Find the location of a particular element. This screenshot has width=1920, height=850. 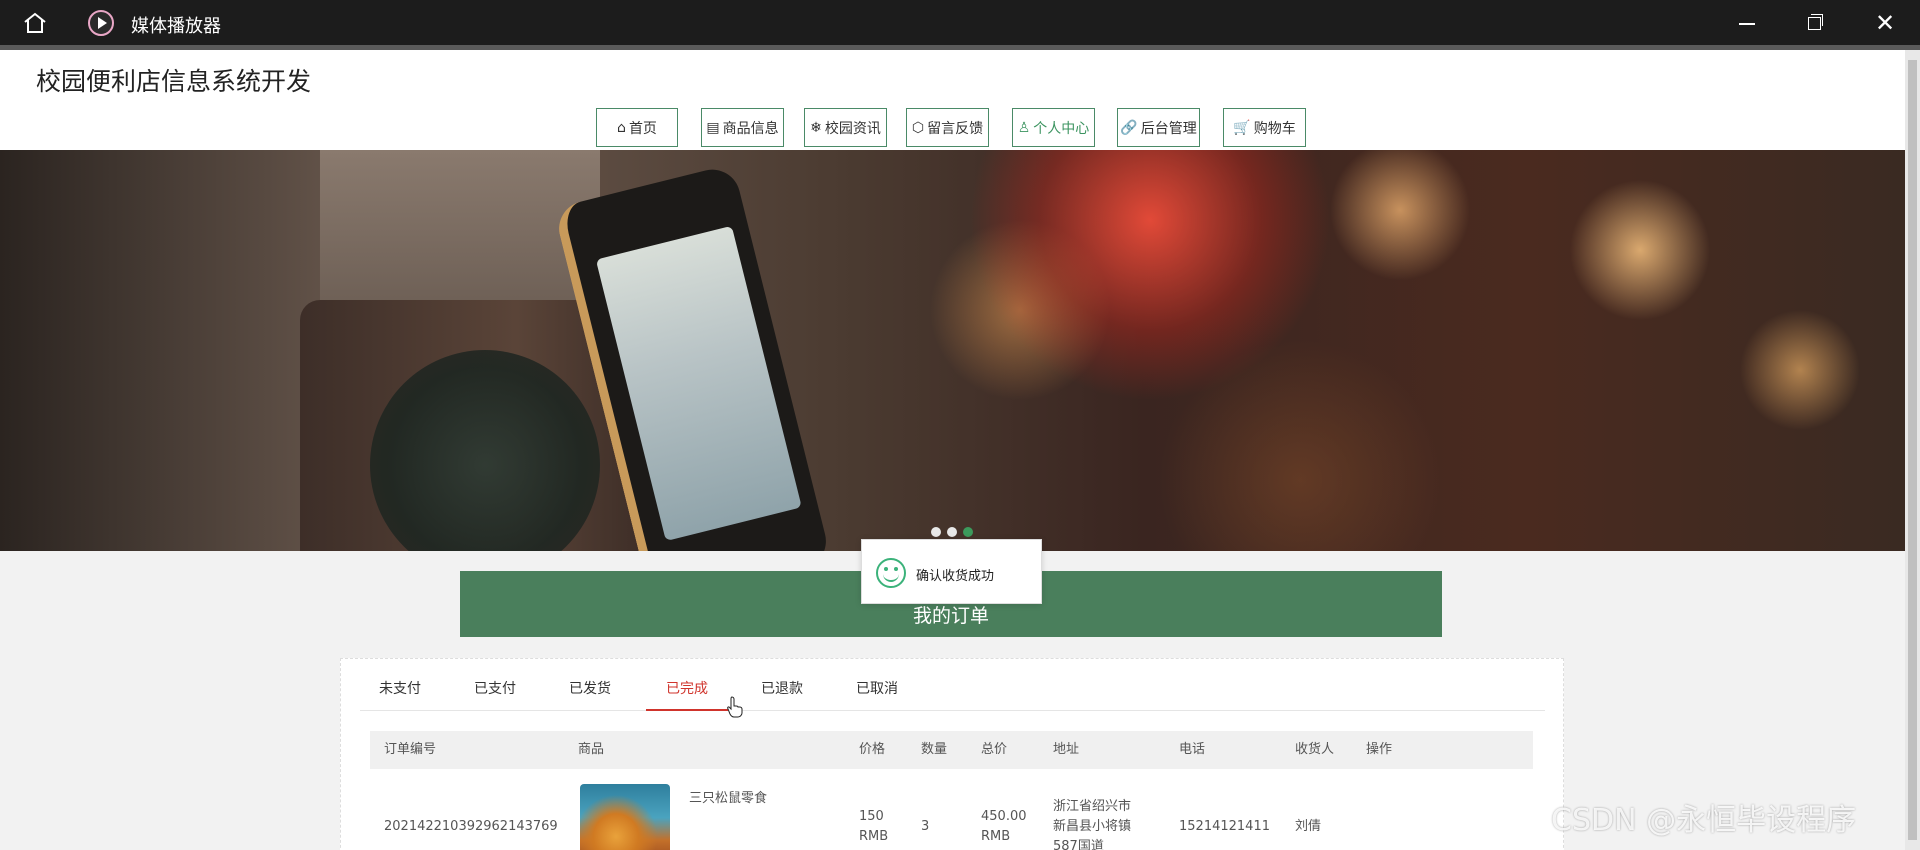

orders-table-header: 订单编号 商品 价格 数量 总价 地址 电话 收货人 操作 is located at coordinates (951, 750).